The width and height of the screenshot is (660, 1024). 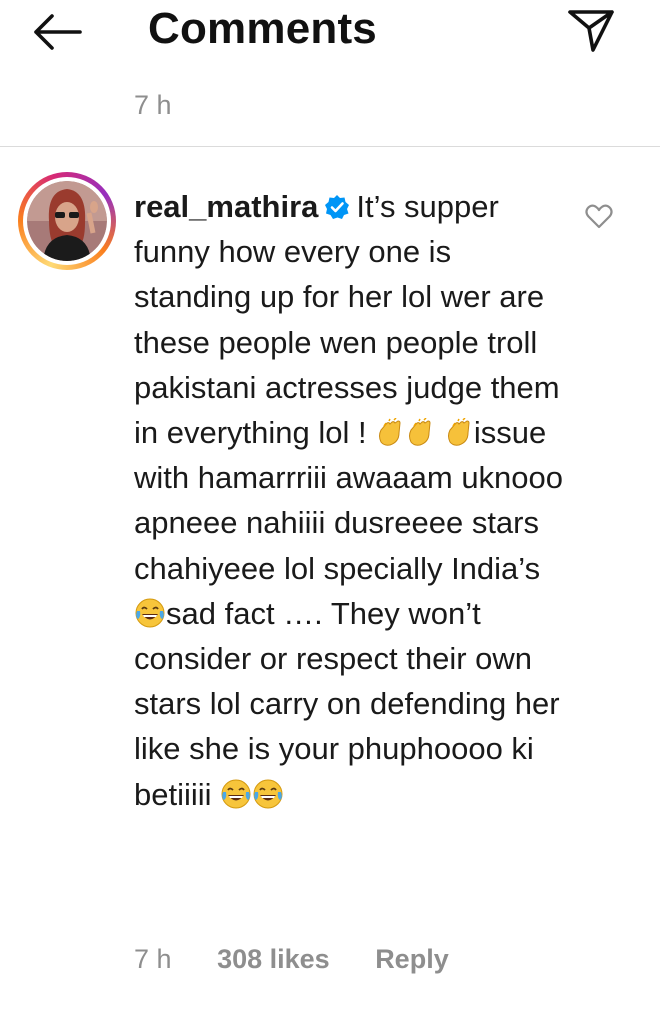 What do you see at coordinates (273, 959) in the screenshot?
I see `like-count: 308 likes` at bounding box center [273, 959].